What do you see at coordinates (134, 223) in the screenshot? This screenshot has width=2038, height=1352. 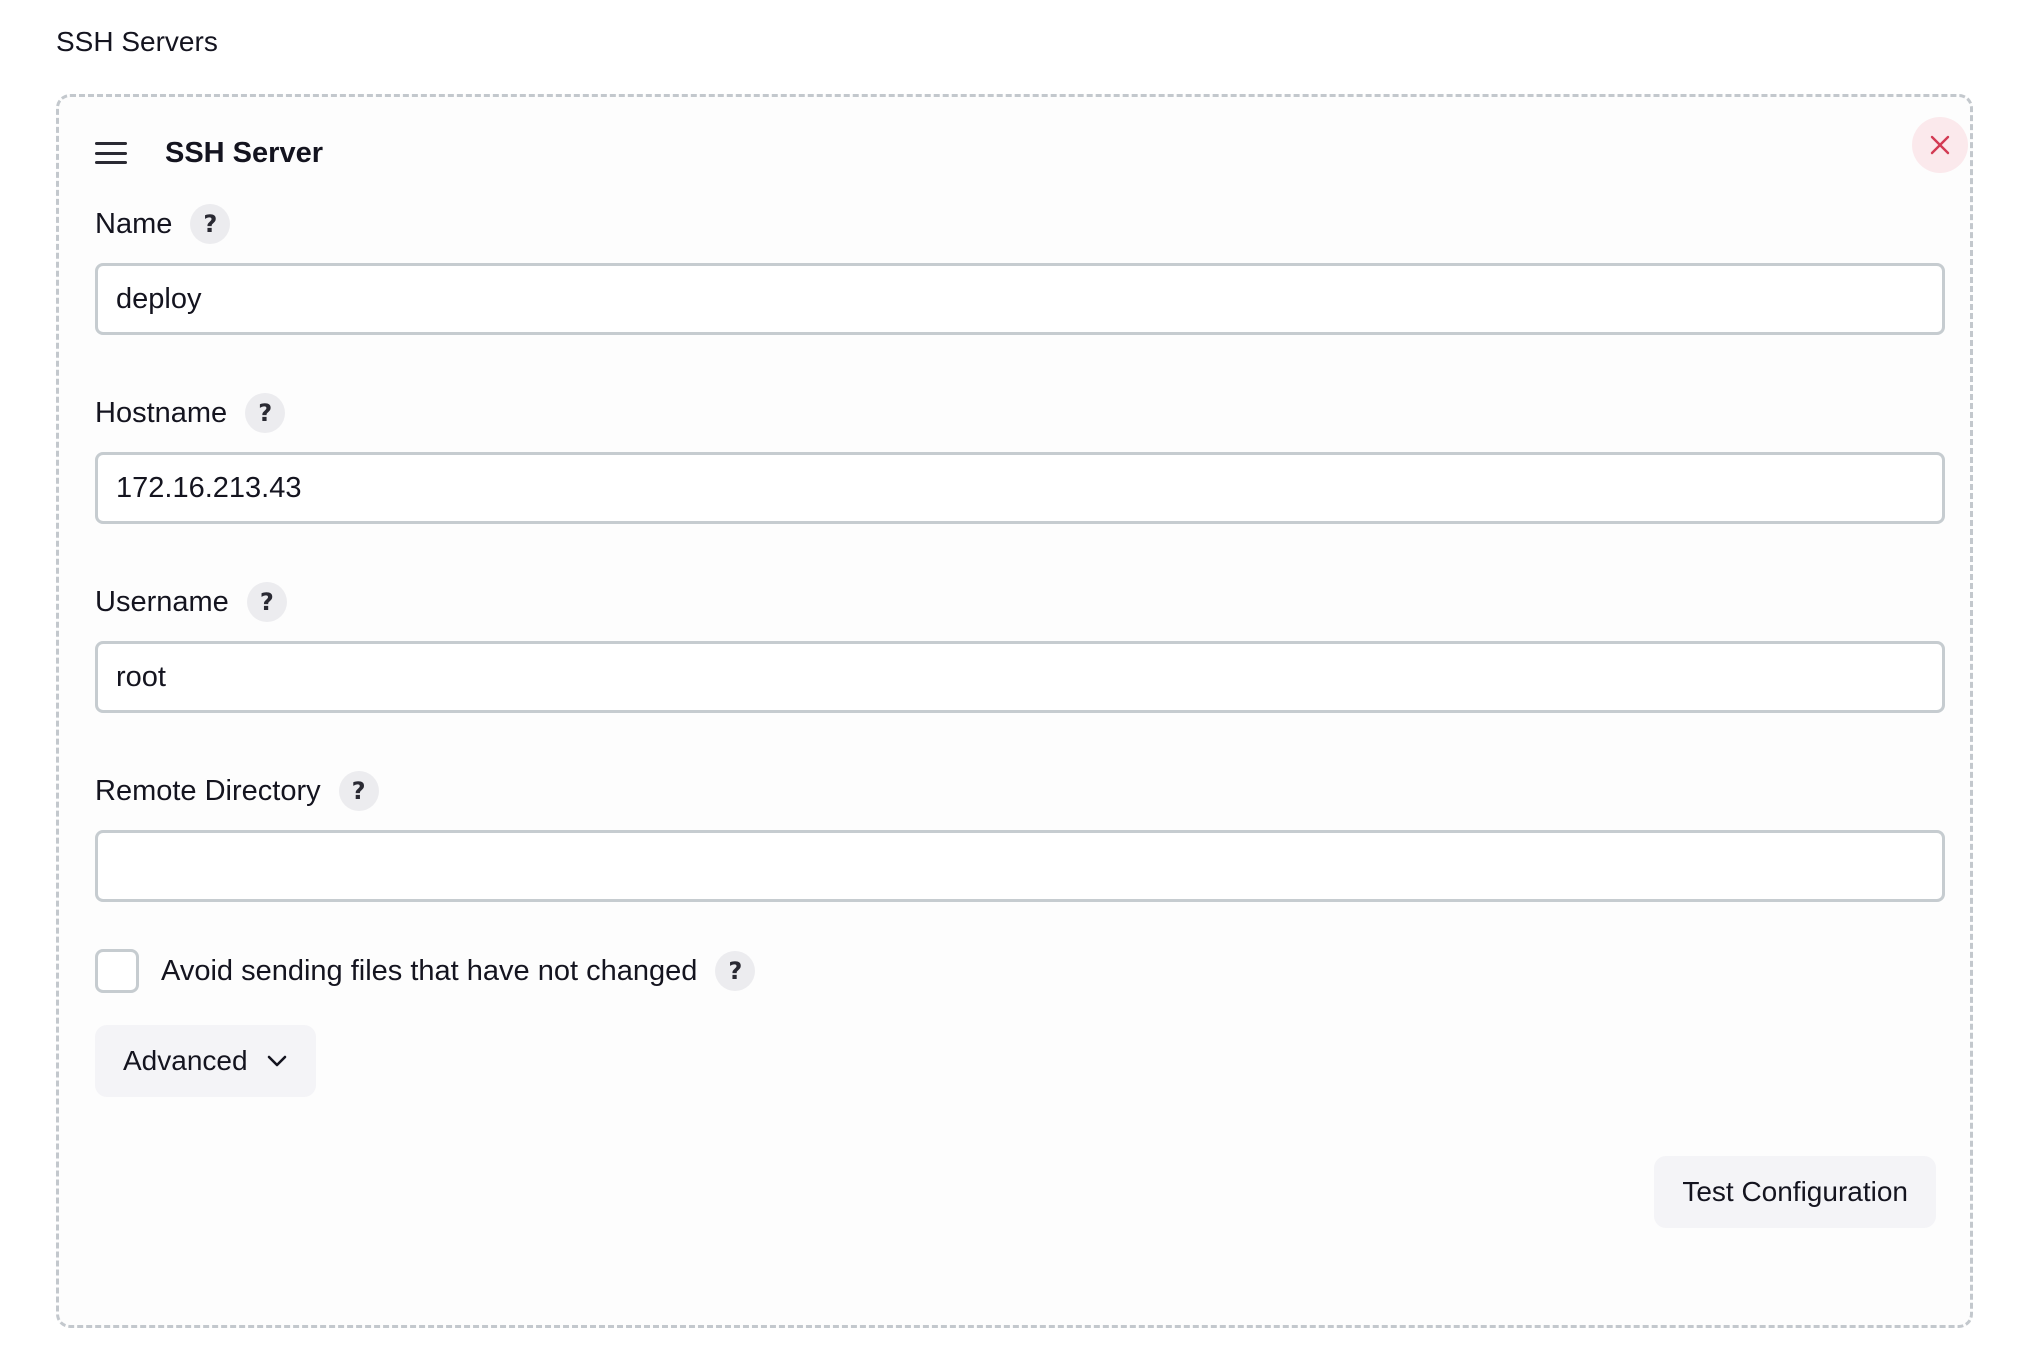 I see `name-label: Name` at bounding box center [134, 223].